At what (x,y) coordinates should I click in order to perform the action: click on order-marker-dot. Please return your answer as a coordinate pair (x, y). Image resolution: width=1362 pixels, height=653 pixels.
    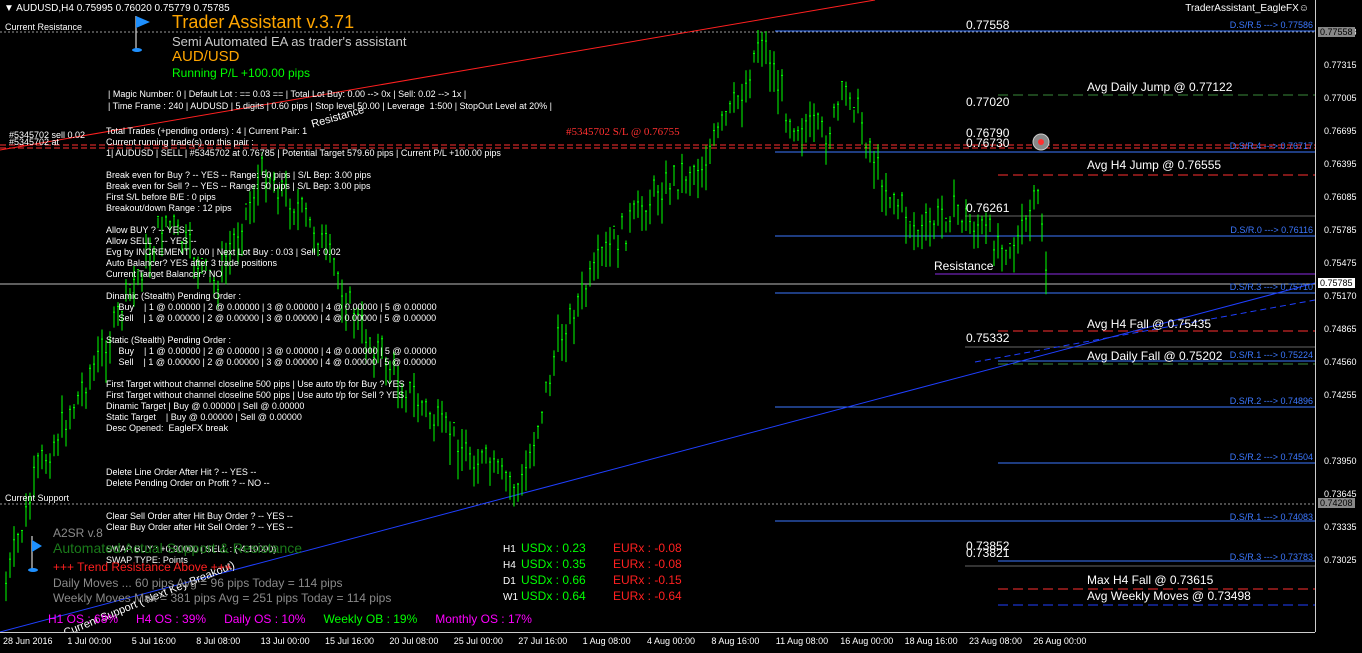
    Looking at the image, I should click on (1041, 142).